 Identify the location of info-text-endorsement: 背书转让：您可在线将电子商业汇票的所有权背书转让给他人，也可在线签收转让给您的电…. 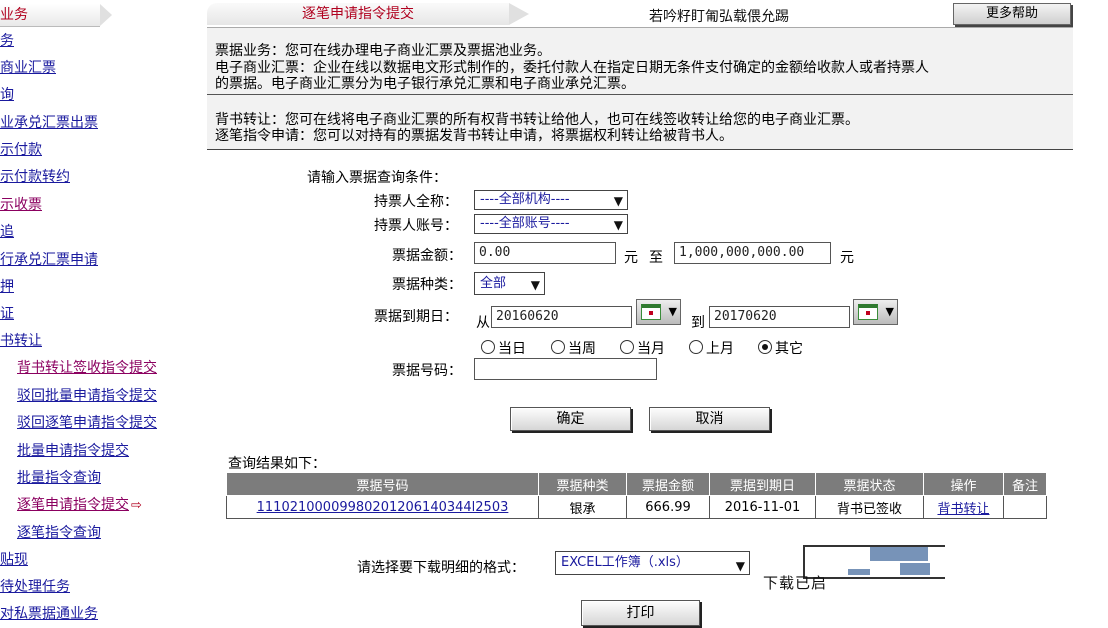
(537, 120).